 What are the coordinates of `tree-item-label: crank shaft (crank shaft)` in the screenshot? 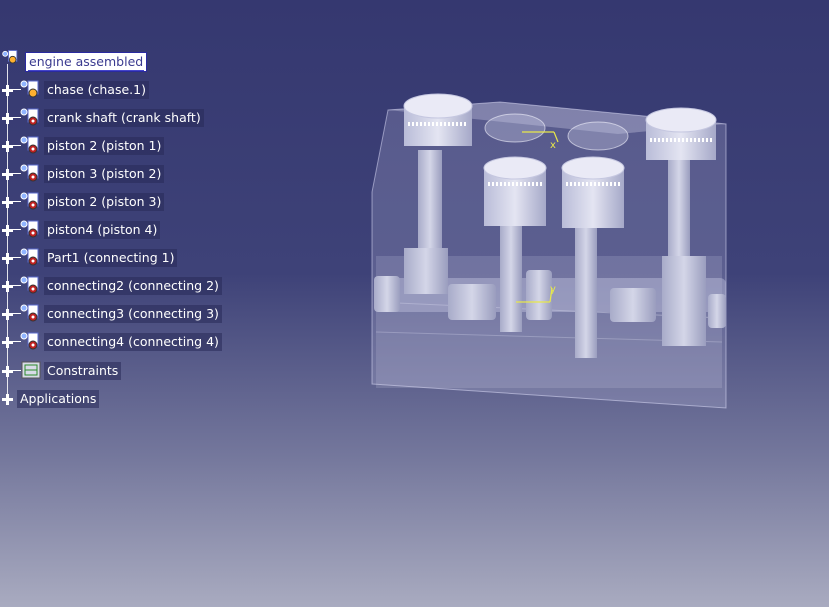 It's located at (124, 118).